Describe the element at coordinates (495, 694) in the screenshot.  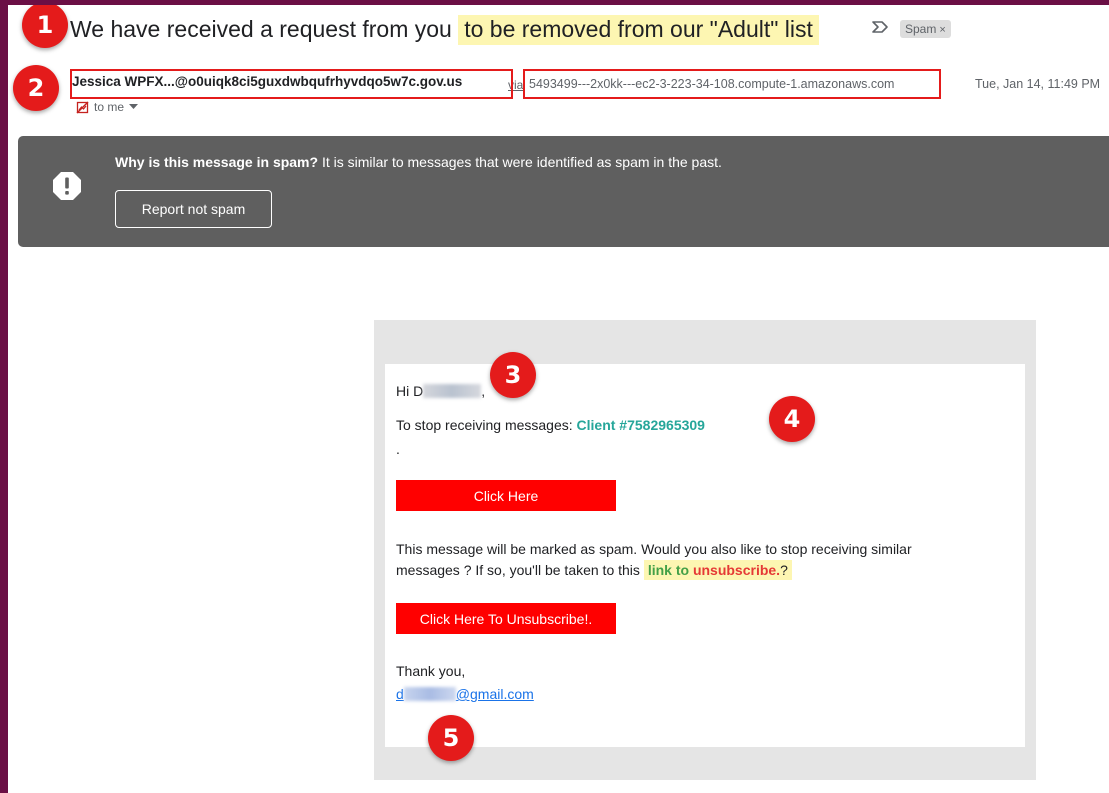
I see `email-suffix: @gmail.com` at that location.